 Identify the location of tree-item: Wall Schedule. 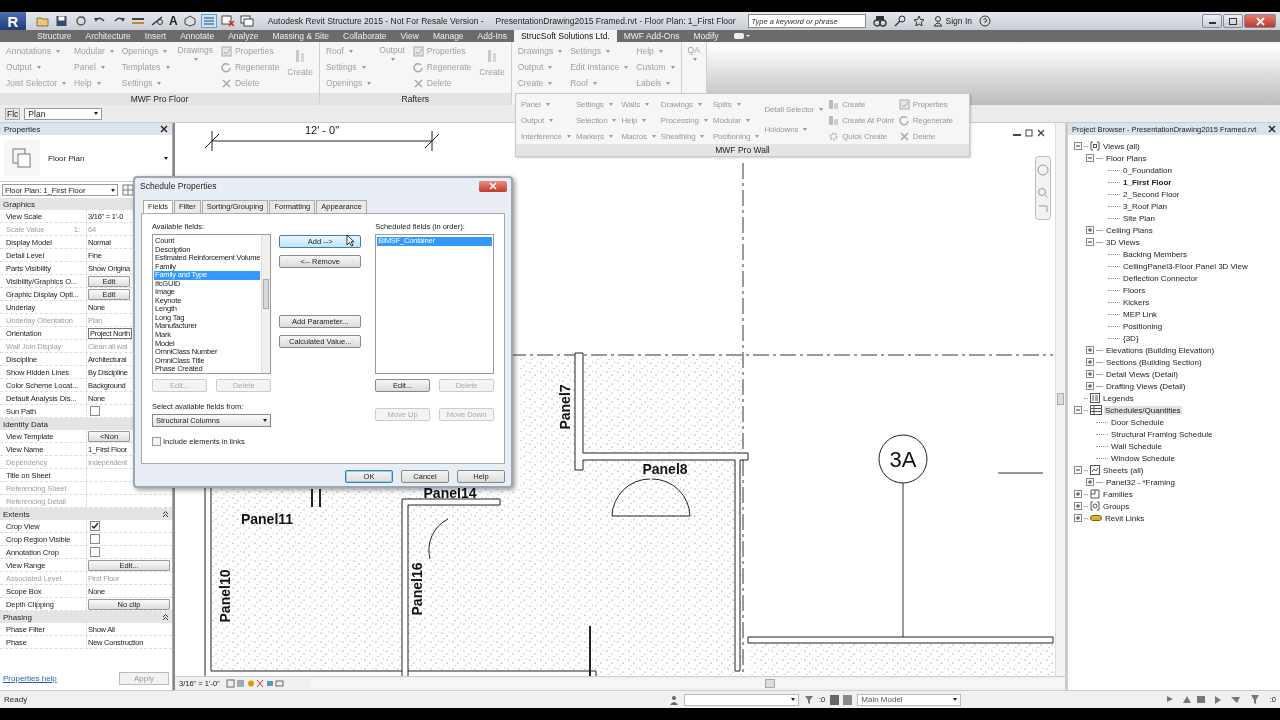
(1136, 446).